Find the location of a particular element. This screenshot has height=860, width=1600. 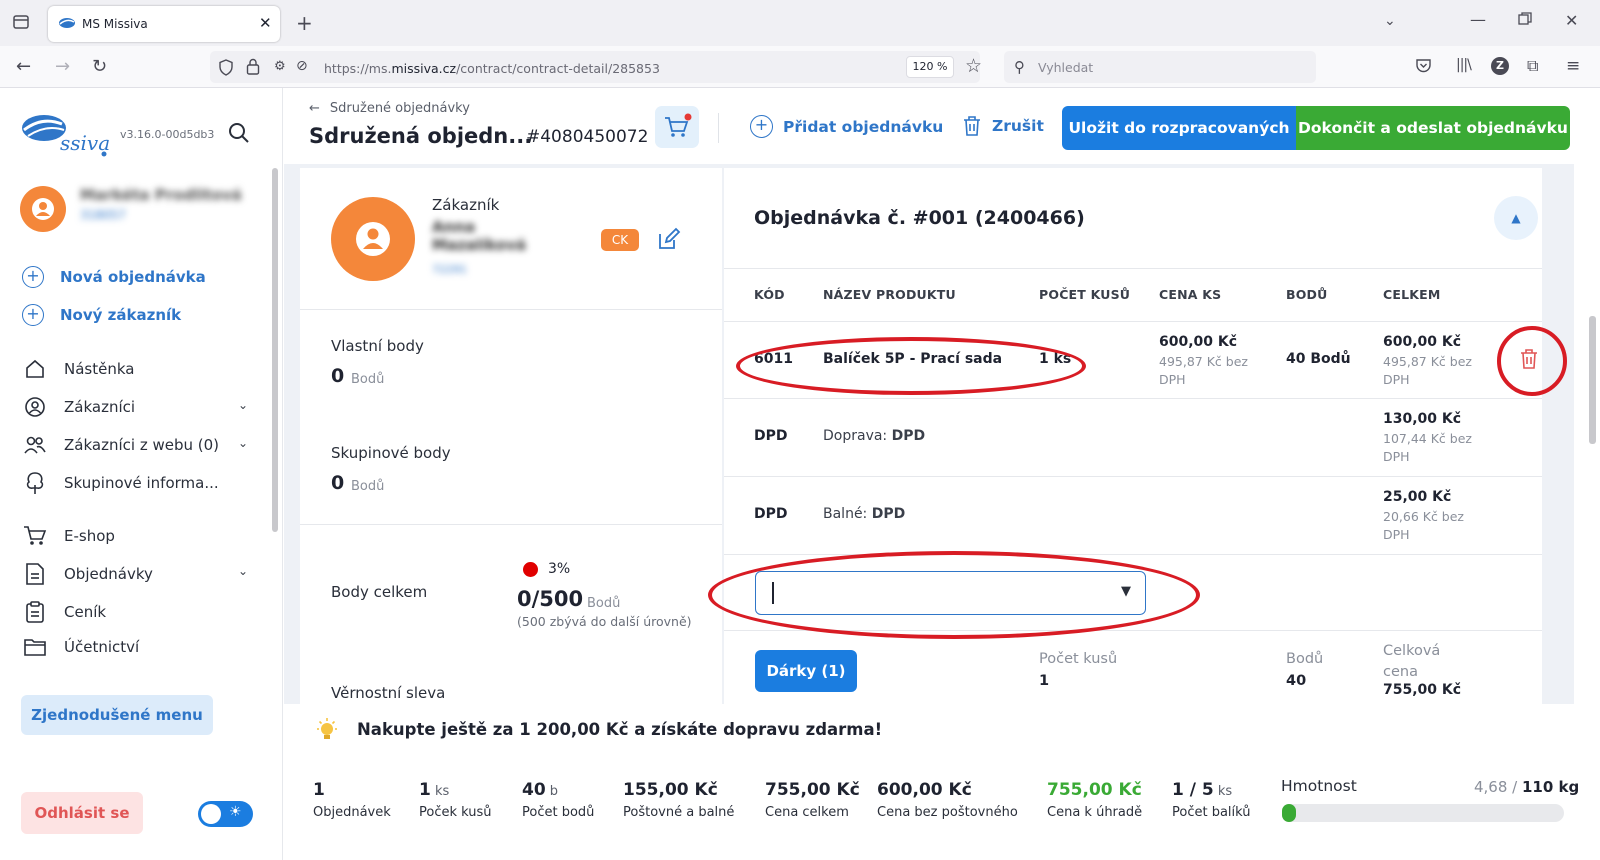

lock-icon is located at coordinates (253, 66).